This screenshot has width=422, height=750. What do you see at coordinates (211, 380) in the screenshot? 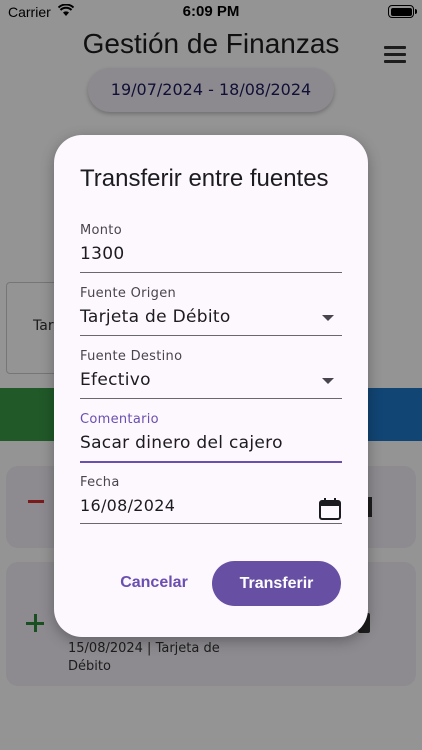
I see `source-destination-value: Efectivo` at bounding box center [211, 380].